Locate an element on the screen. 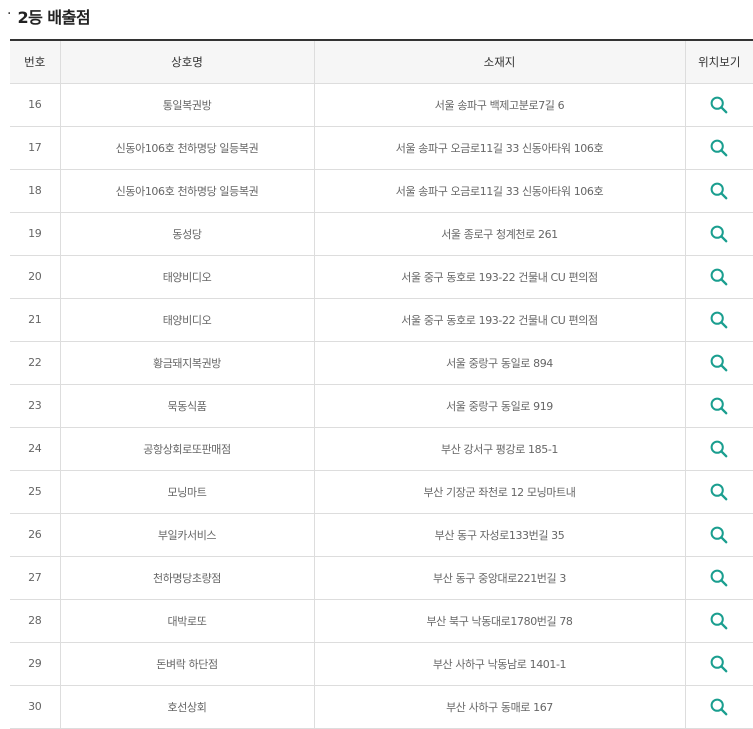 The image size is (753, 729). table-row: 24 공항상회로또판매점 부산 강서구 평강로 185-1 is located at coordinates (381, 449).